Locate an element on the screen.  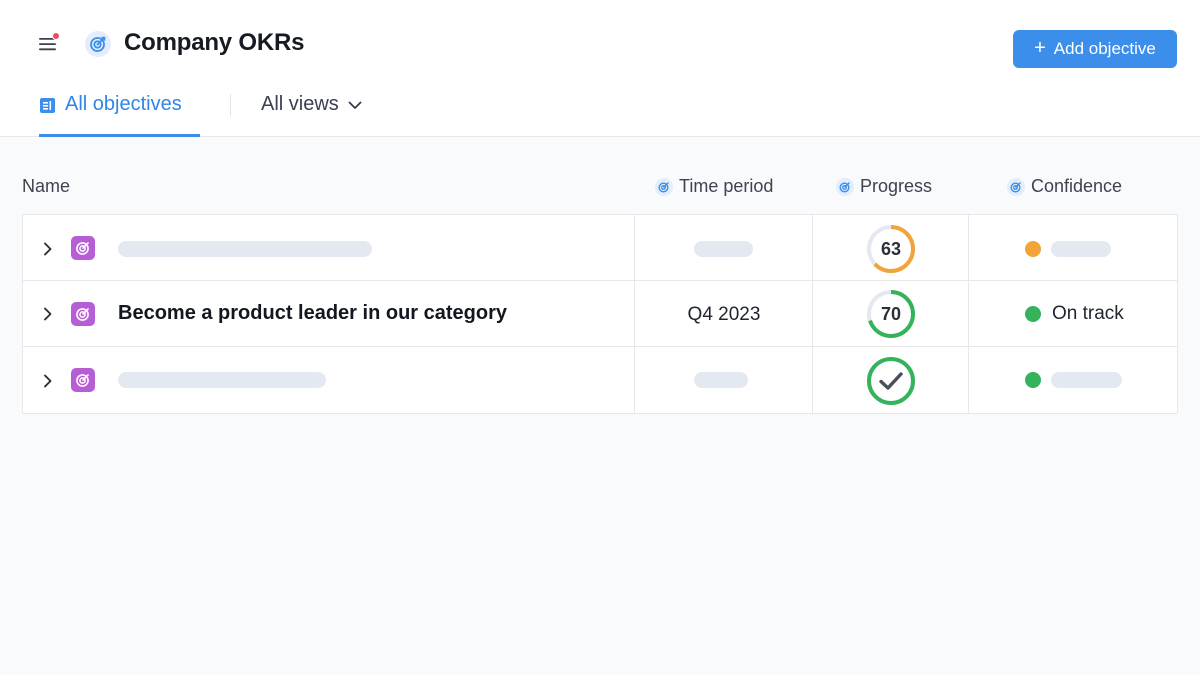
column-header-confidence: Confidence is located at coordinates (1064, 186).